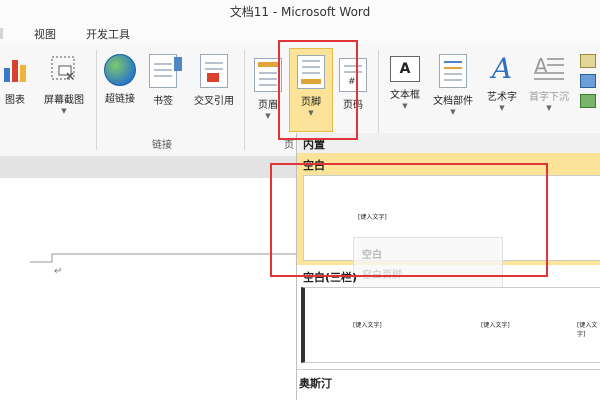 Image resolution: width=600 pixels, height=400 pixels. I want to click on drop-cap-icon: A, so click(549, 69).